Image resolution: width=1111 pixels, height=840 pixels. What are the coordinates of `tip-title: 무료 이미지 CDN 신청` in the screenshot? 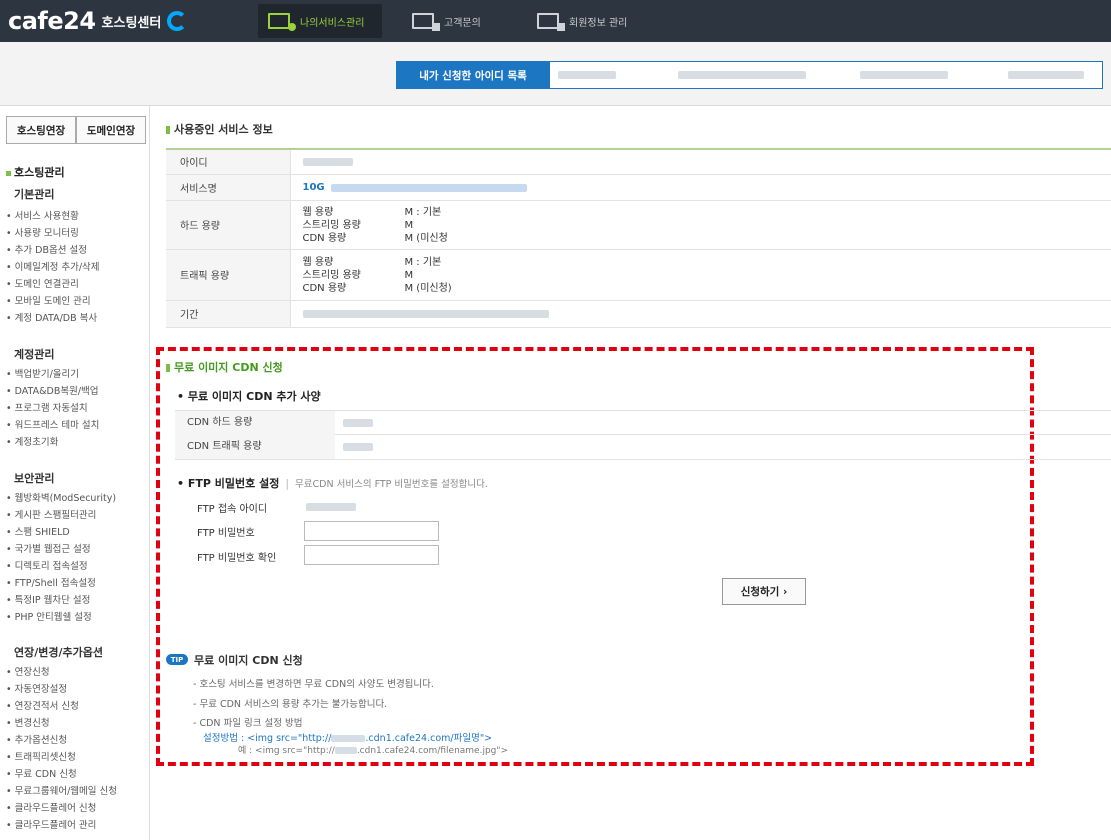 It's located at (248, 660).